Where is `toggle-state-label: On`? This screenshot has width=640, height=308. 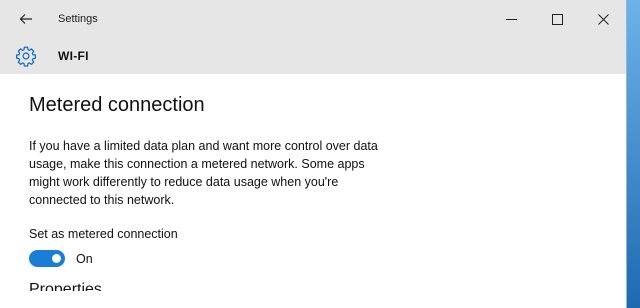 toggle-state-label: On is located at coordinates (84, 258).